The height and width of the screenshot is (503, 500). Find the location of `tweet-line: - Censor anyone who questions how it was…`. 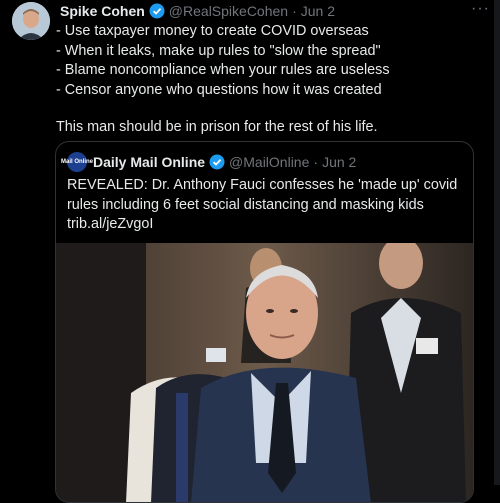

tweet-line: - Censor anyone who questions how it was… is located at coordinates (219, 89).